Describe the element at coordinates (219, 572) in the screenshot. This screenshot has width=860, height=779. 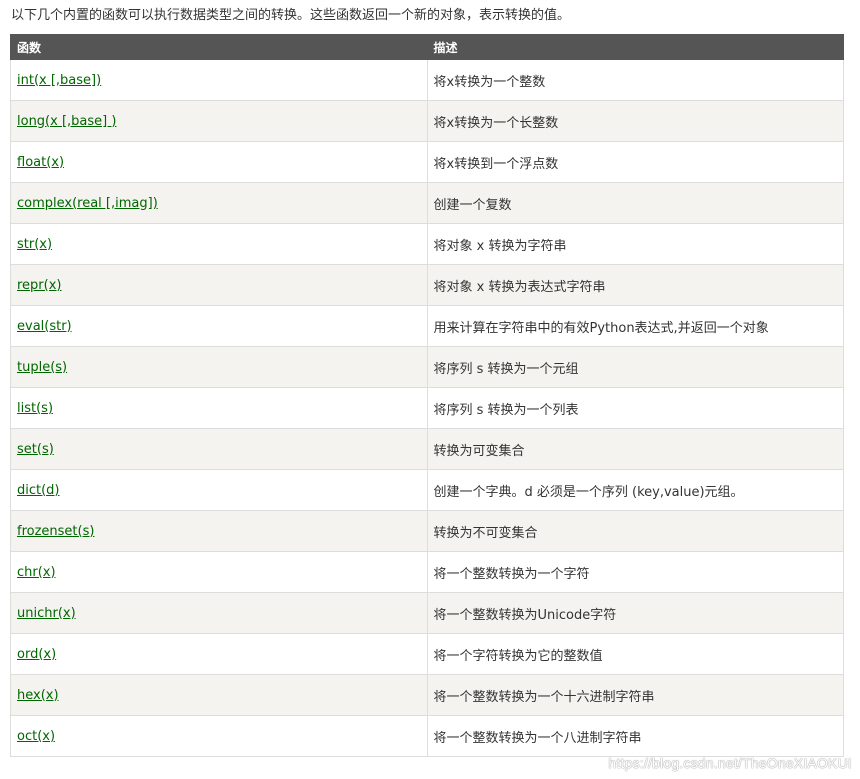
I see `function-cell: chr(x)` at that location.